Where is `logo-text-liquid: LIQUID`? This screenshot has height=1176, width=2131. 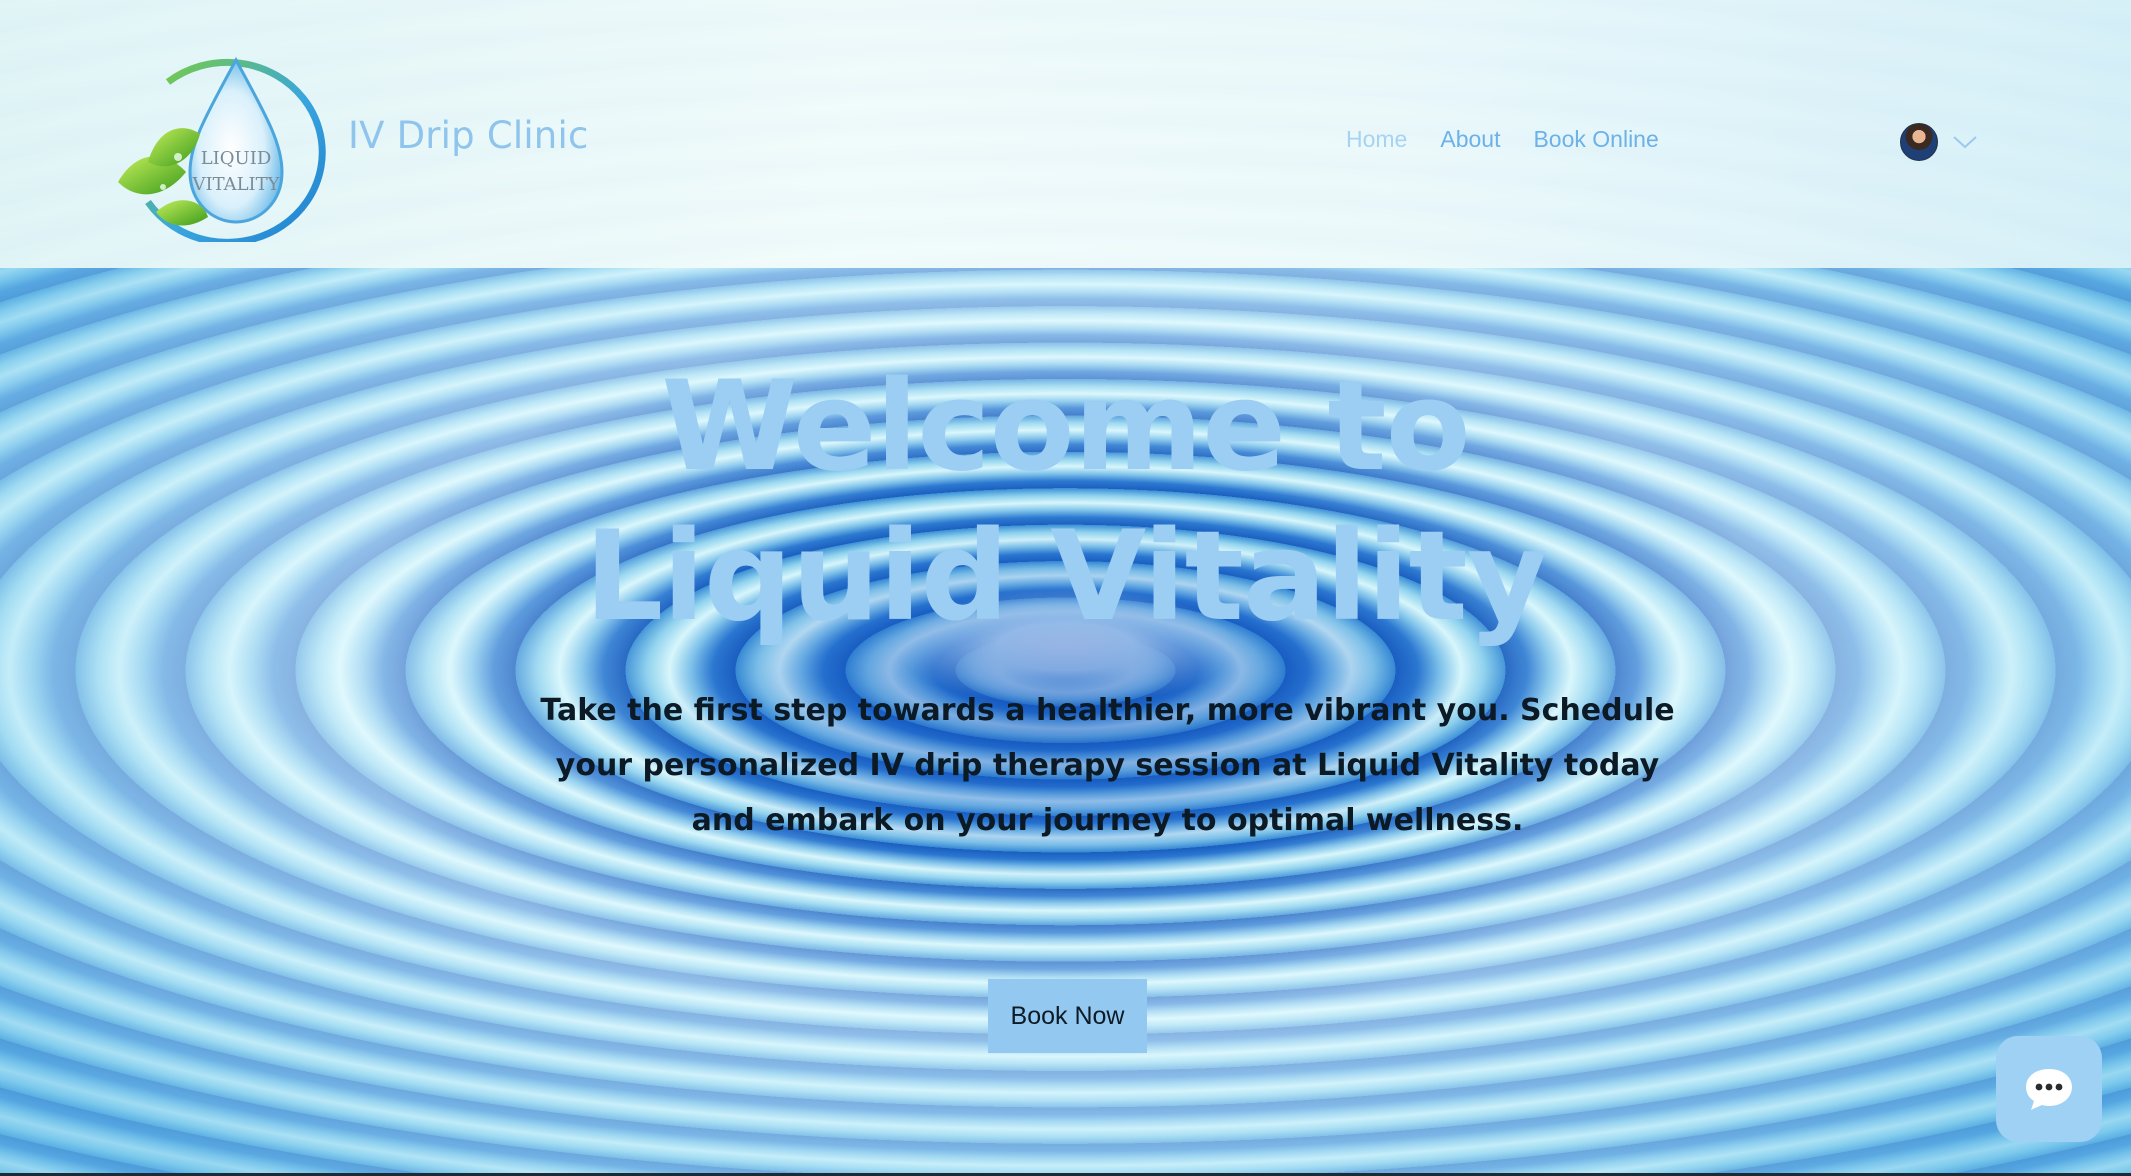
logo-text-liquid: LIQUID is located at coordinates (236, 158).